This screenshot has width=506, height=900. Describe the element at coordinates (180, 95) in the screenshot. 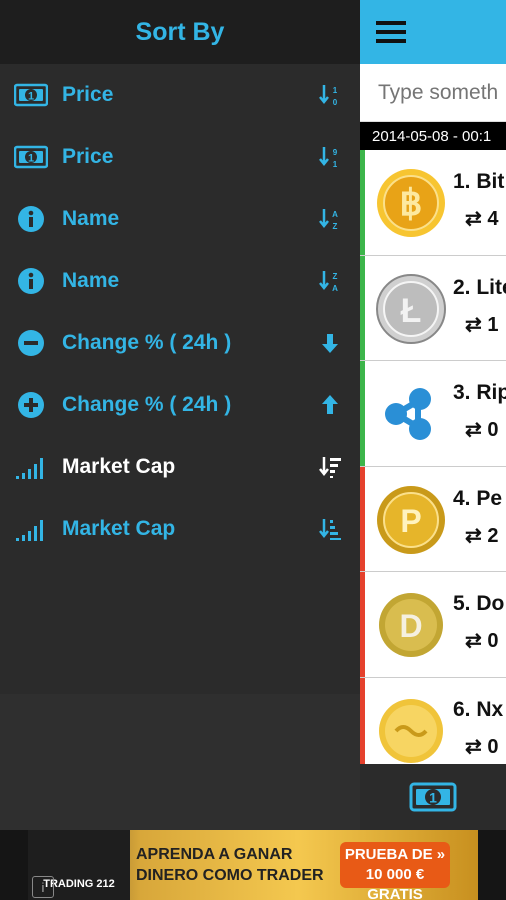

I see `sort-option-price-asc: 1 Price 10` at that location.